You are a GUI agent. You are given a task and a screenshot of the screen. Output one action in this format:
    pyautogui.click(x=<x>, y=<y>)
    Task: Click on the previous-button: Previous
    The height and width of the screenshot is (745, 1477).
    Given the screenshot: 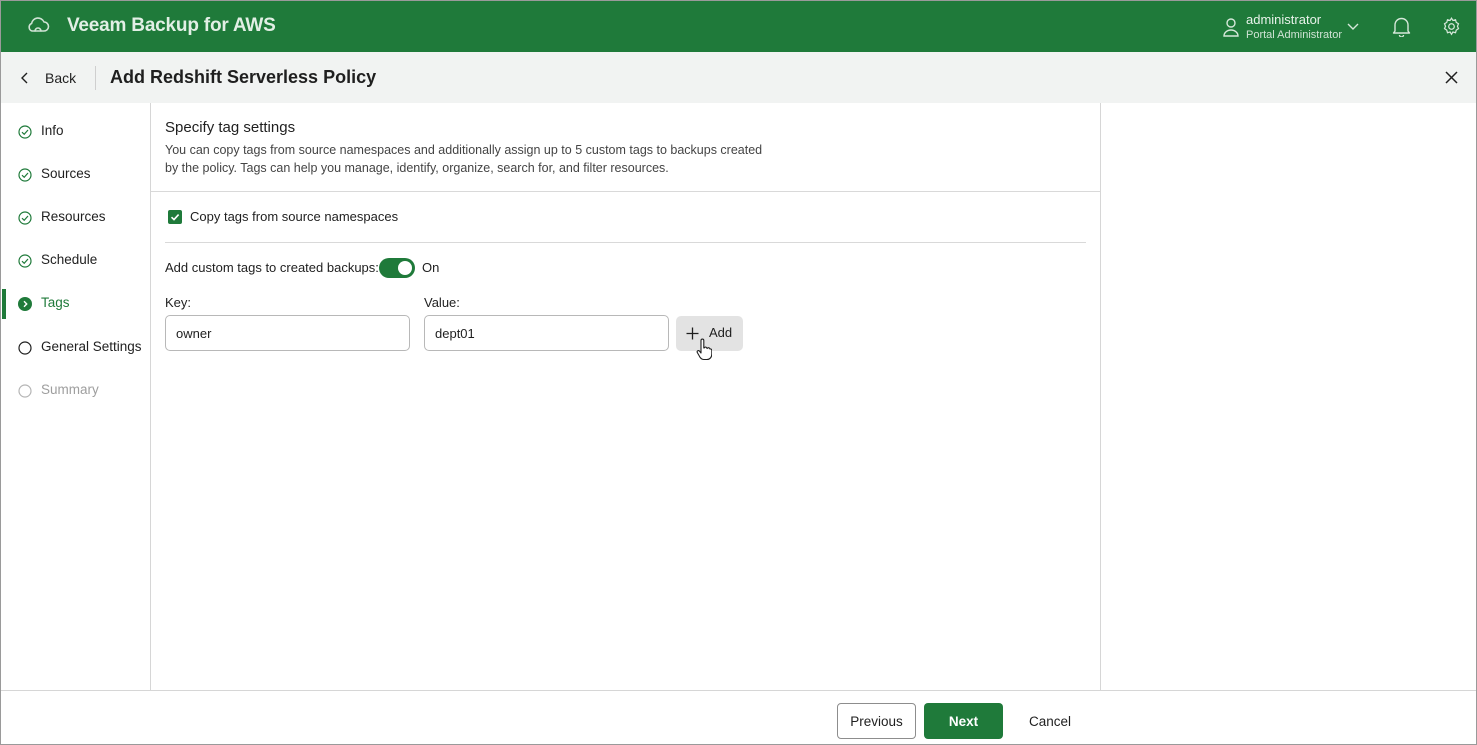 What is the action you would take?
    pyautogui.click(x=876, y=721)
    